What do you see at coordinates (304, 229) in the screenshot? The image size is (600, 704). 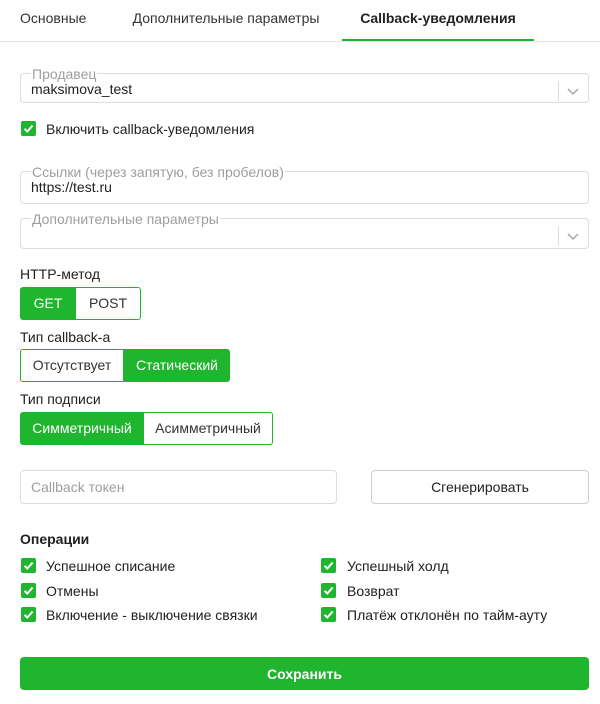 I see `extra-params-select: Дополнительные параметры` at bounding box center [304, 229].